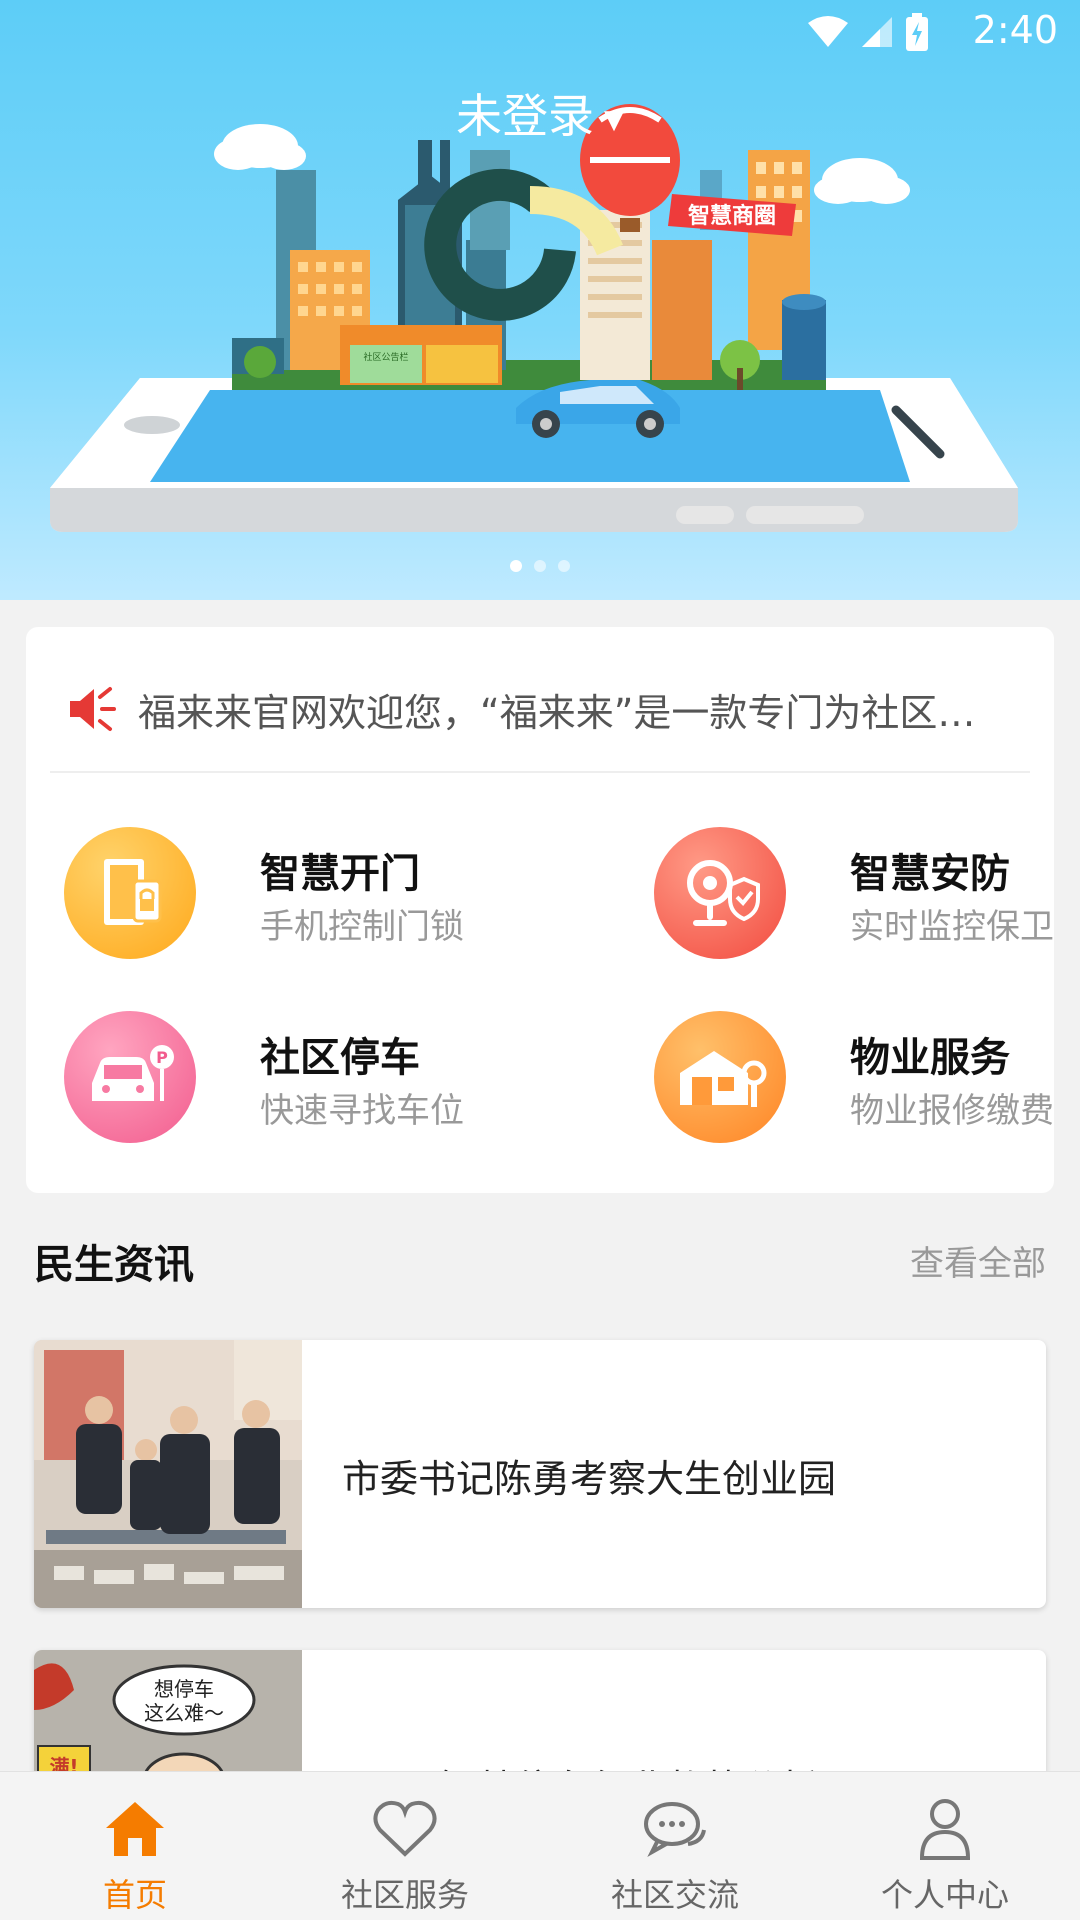  Describe the element at coordinates (385, 357) in the screenshot. I see `bulletin-text: 社区公告栏` at that location.